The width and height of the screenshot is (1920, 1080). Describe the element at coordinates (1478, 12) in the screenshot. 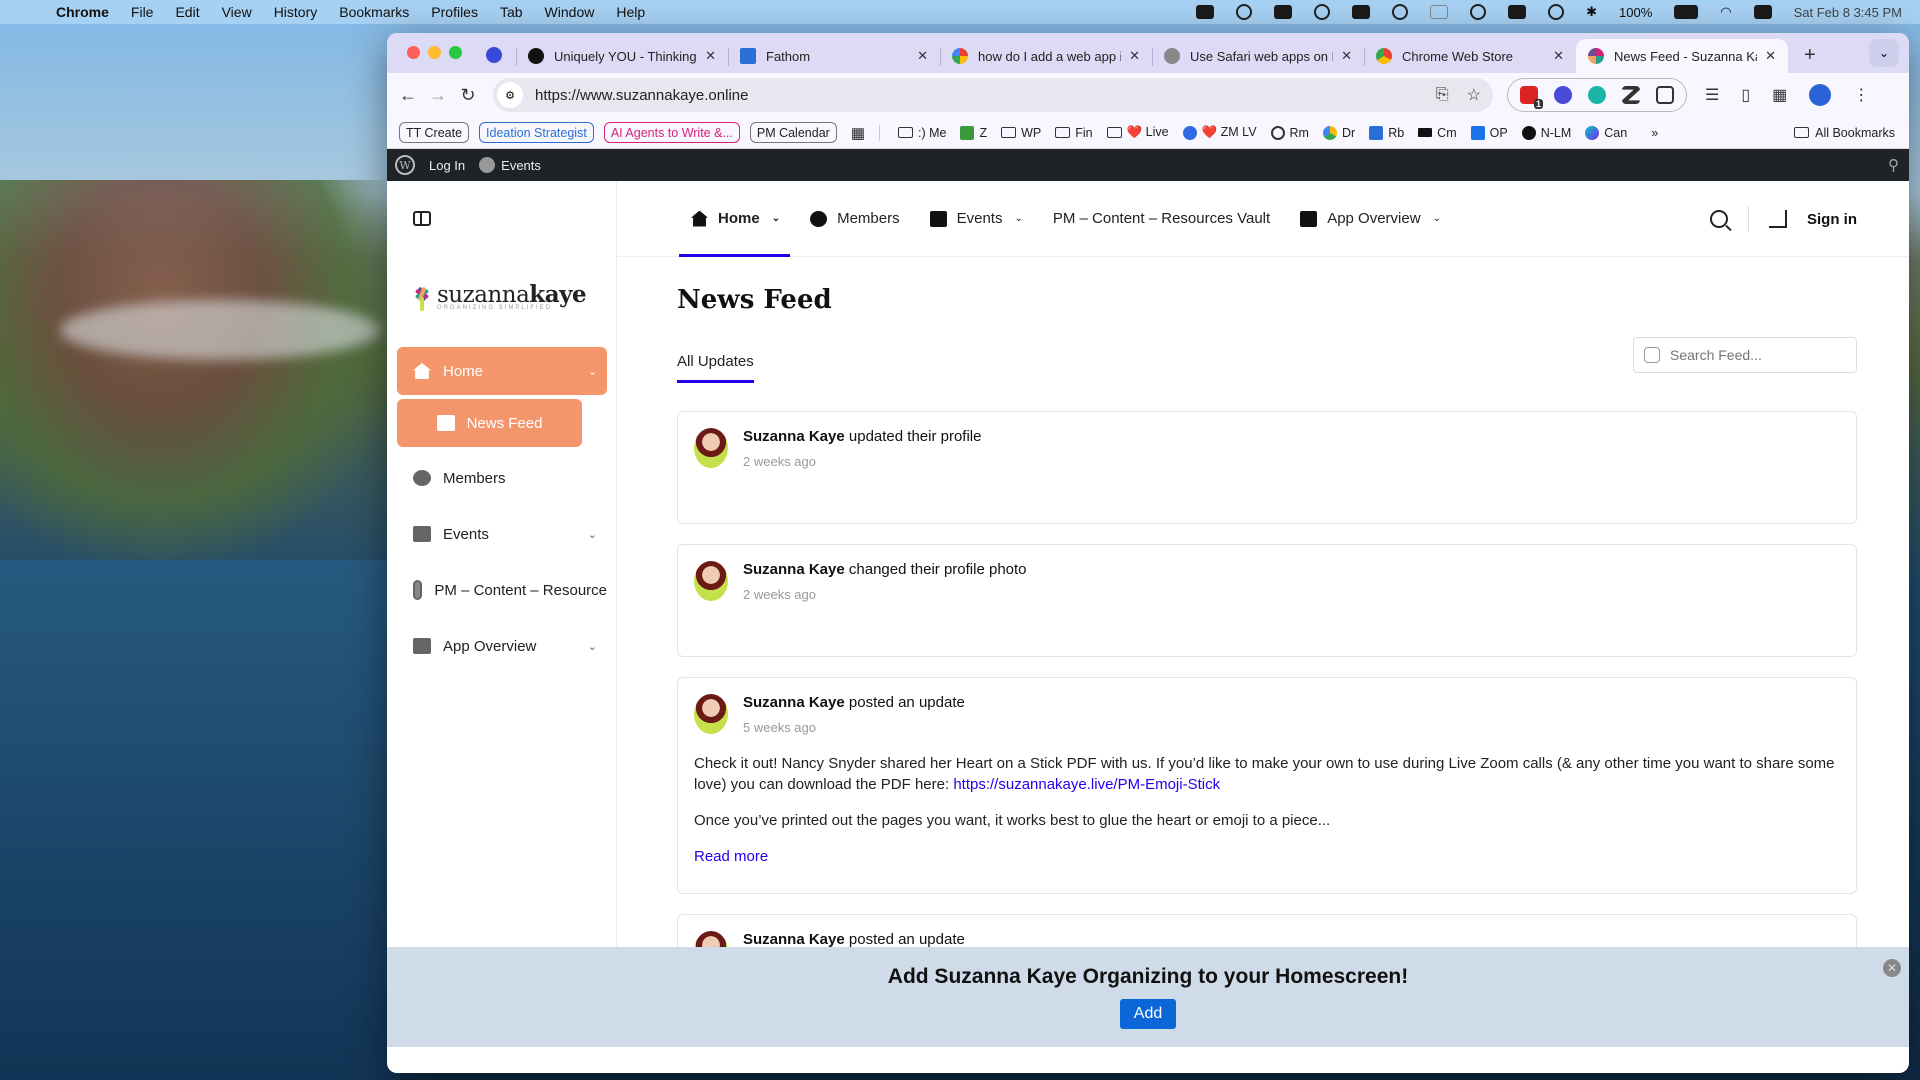

I see `play-status-icon` at that location.